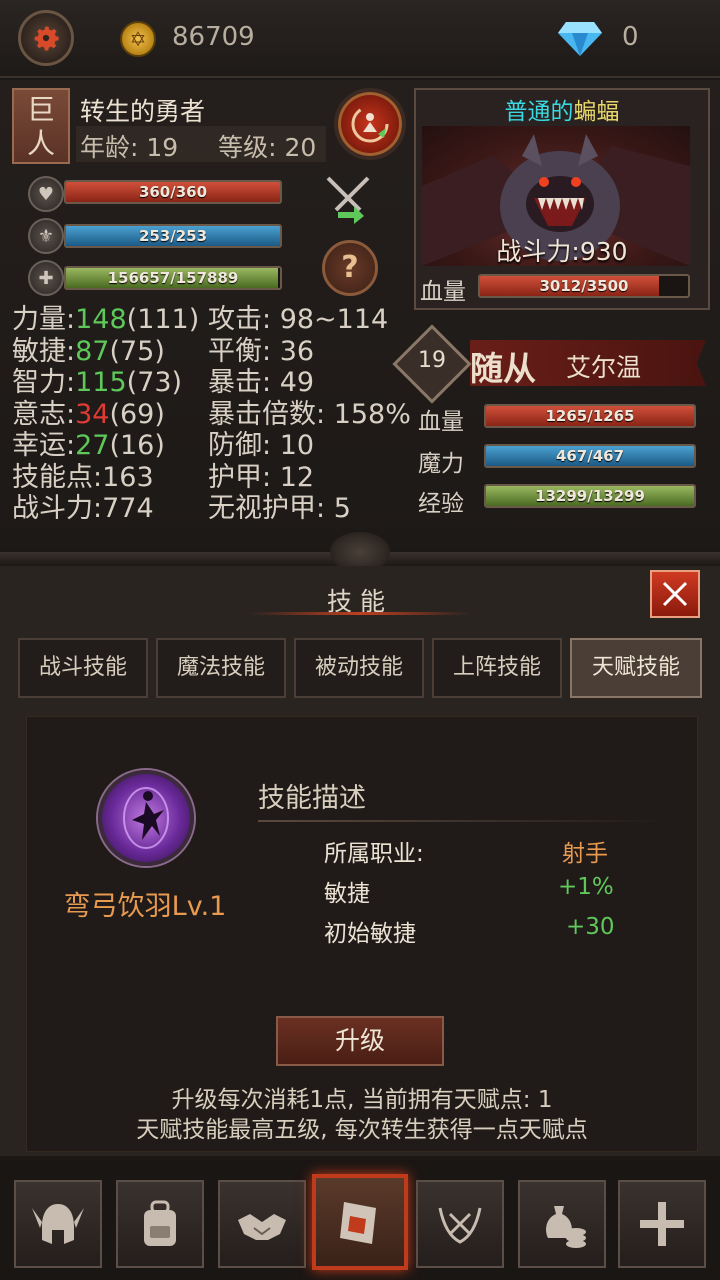 The height and width of the screenshot is (1280, 720). I want to click on skill-name: 弯弓饮羽Lv.1, so click(145, 906).